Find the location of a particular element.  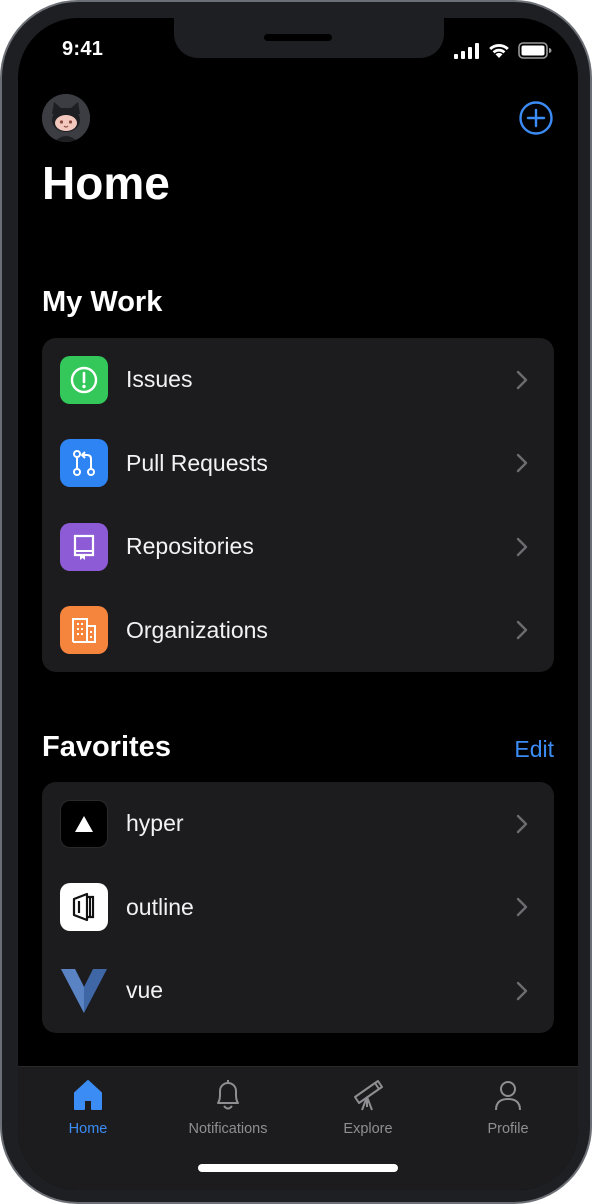

battery-icon is located at coordinates (535, 50).